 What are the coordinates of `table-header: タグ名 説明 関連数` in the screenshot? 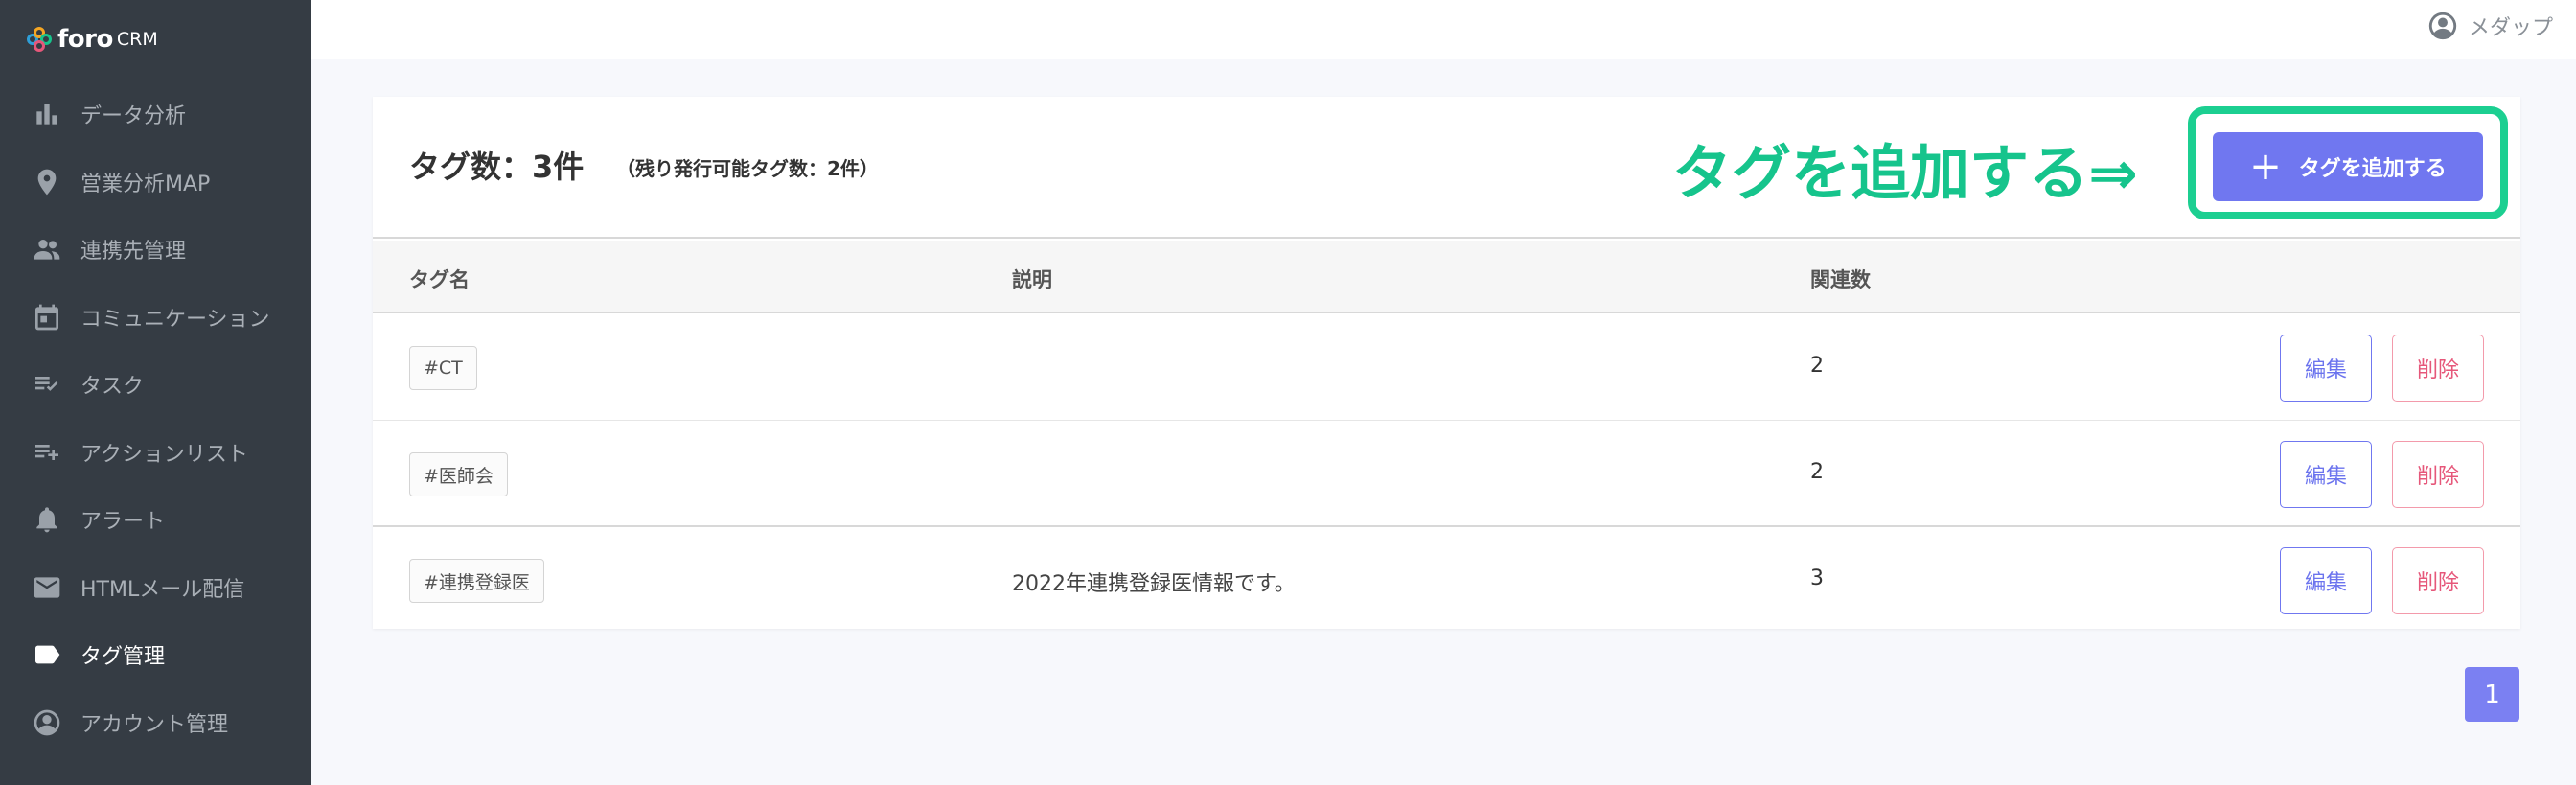 It's located at (1446, 277).